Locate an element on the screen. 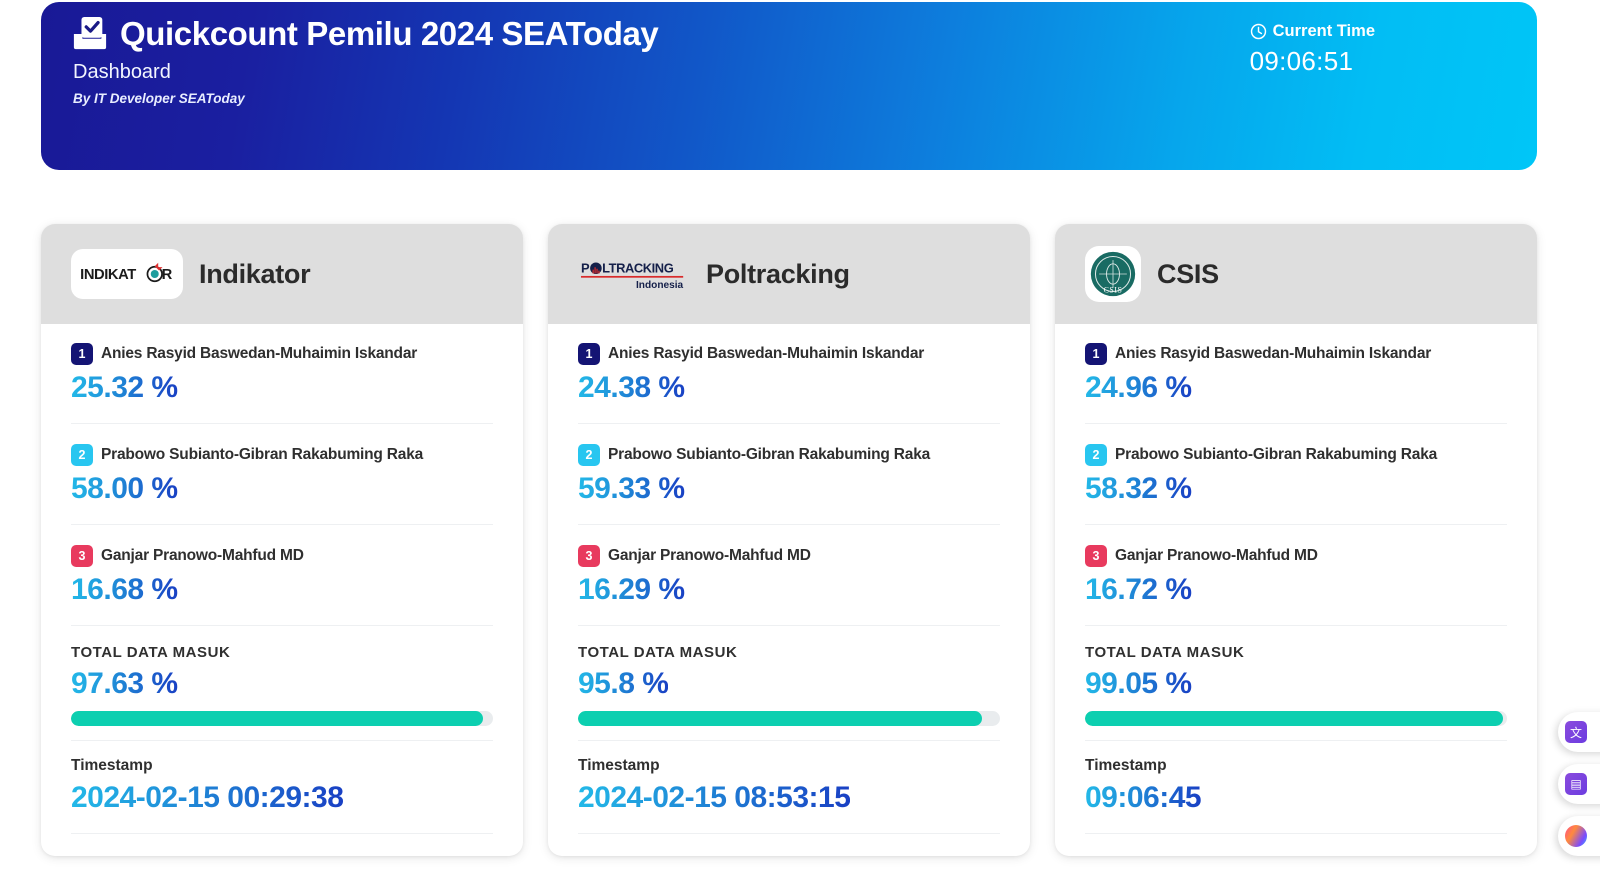  ai-assistant-widget is located at coordinates (1579, 836).